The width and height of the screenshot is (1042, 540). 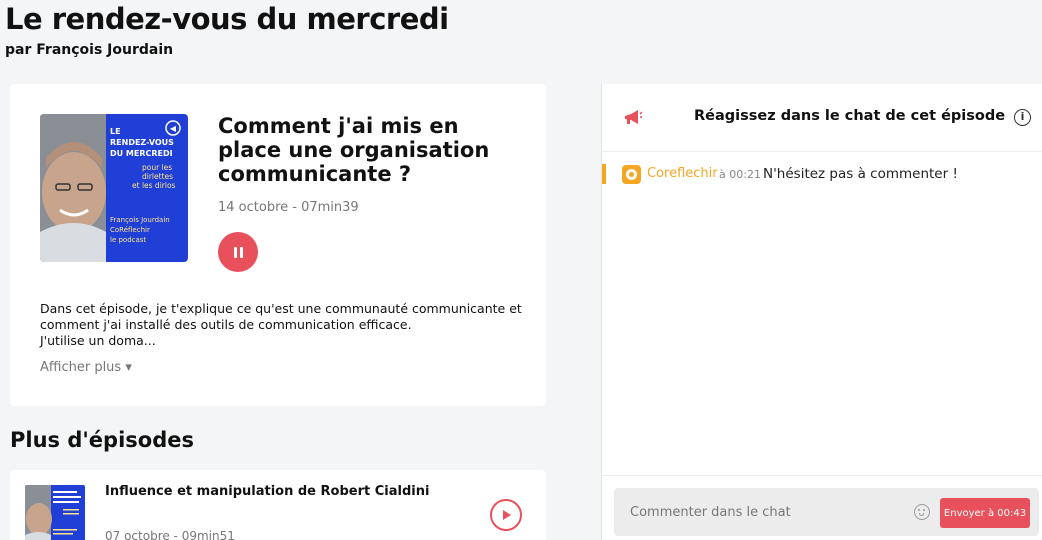 I want to click on message-timestamp: à 00:21, so click(x=740, y=174).